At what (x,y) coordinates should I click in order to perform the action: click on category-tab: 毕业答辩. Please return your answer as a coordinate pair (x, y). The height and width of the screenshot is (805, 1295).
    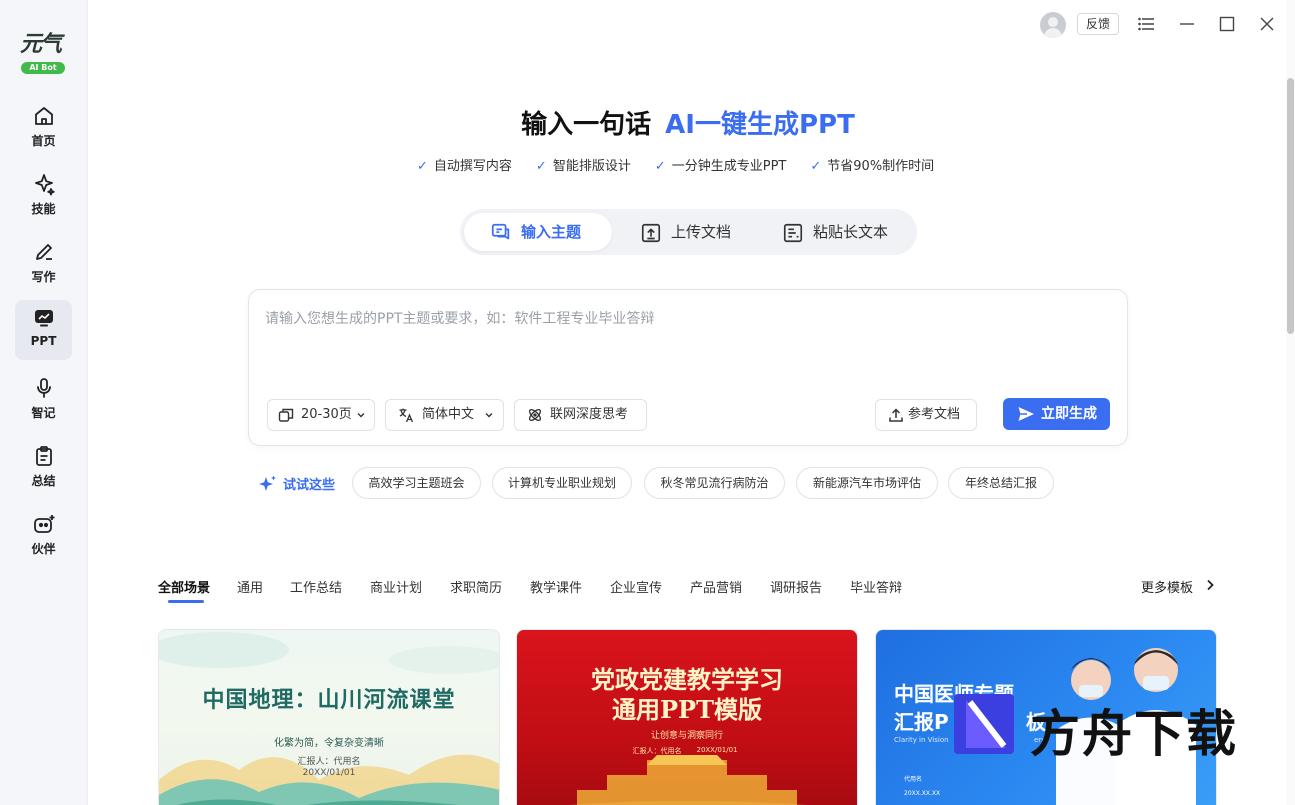
    Looking at the image, I should click on (876, 586).